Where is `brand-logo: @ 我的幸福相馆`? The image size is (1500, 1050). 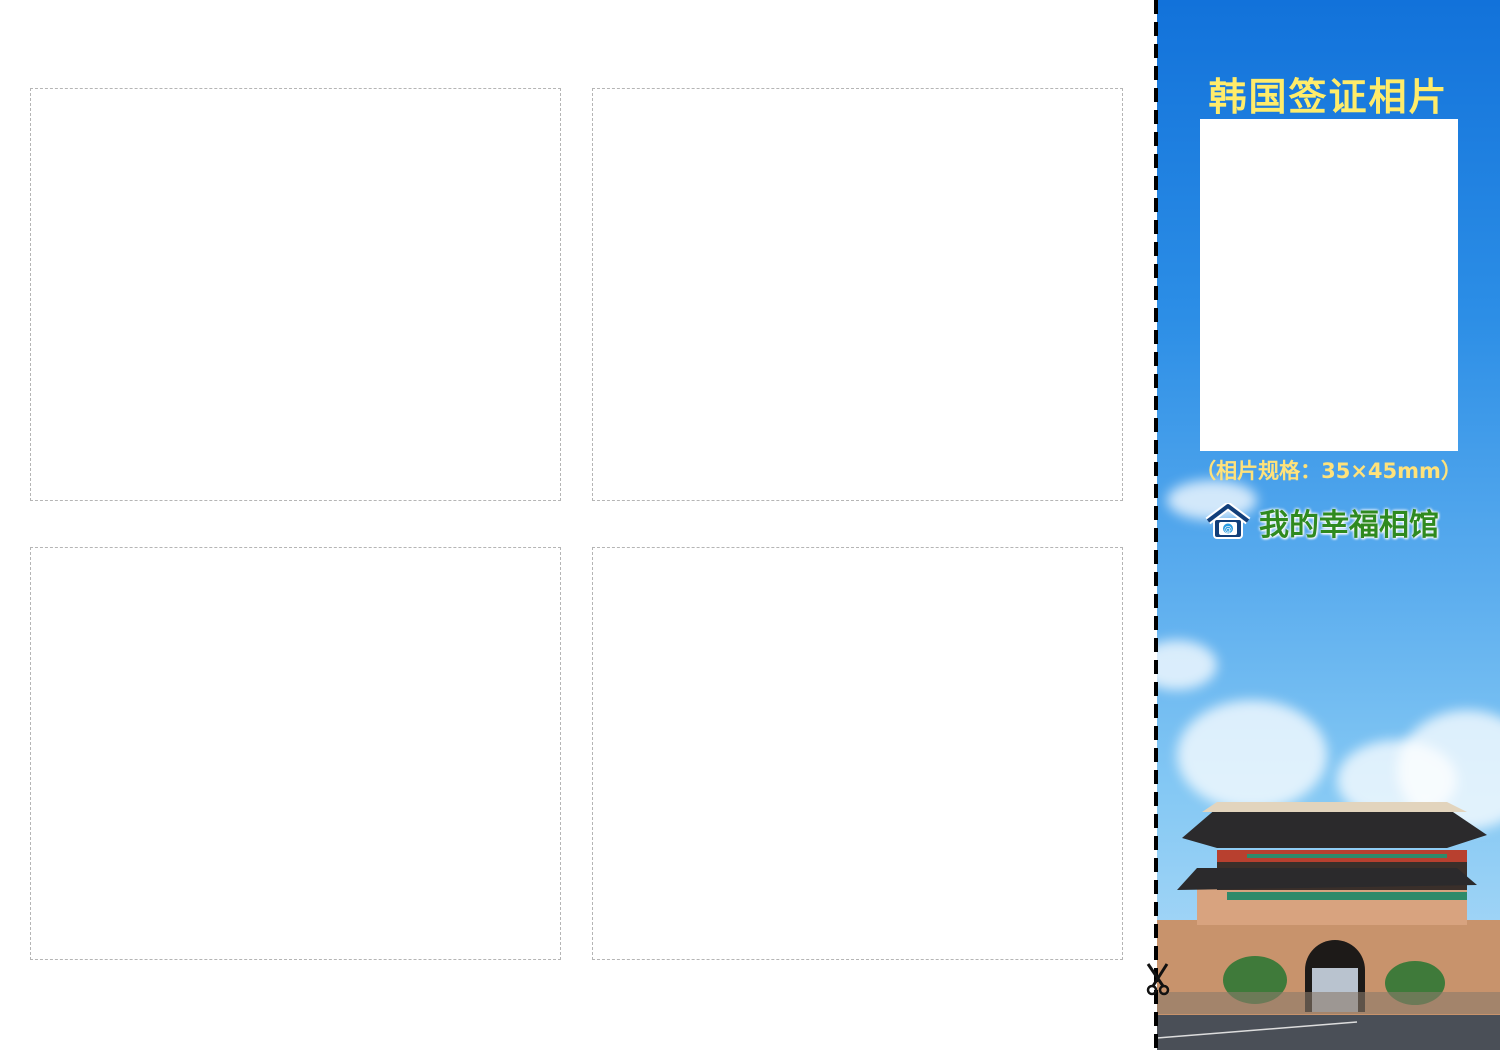 brand-logo: @ 我的幸福相馆 is located at coordinates (1322, 522).